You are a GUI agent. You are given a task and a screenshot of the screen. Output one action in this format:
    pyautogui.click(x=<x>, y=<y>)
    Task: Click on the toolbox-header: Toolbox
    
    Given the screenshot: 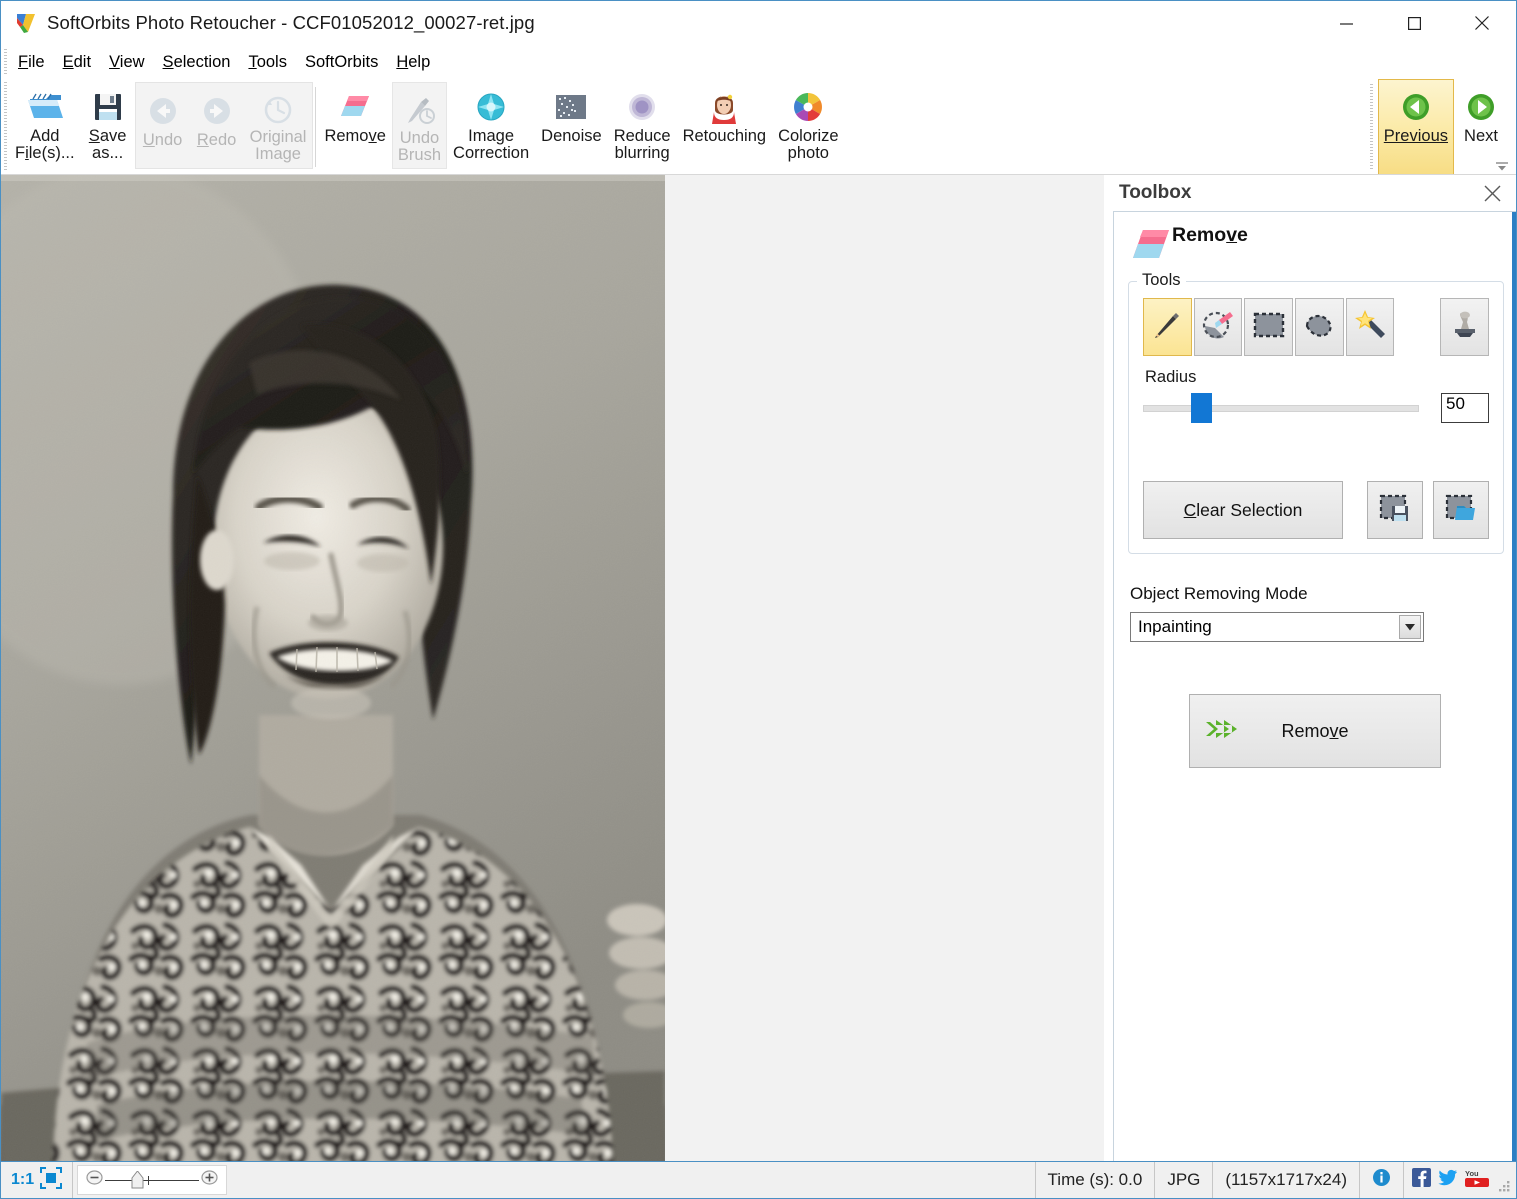 What is the action you would take?
    pyautogui.click(x=1310, y=193)
    